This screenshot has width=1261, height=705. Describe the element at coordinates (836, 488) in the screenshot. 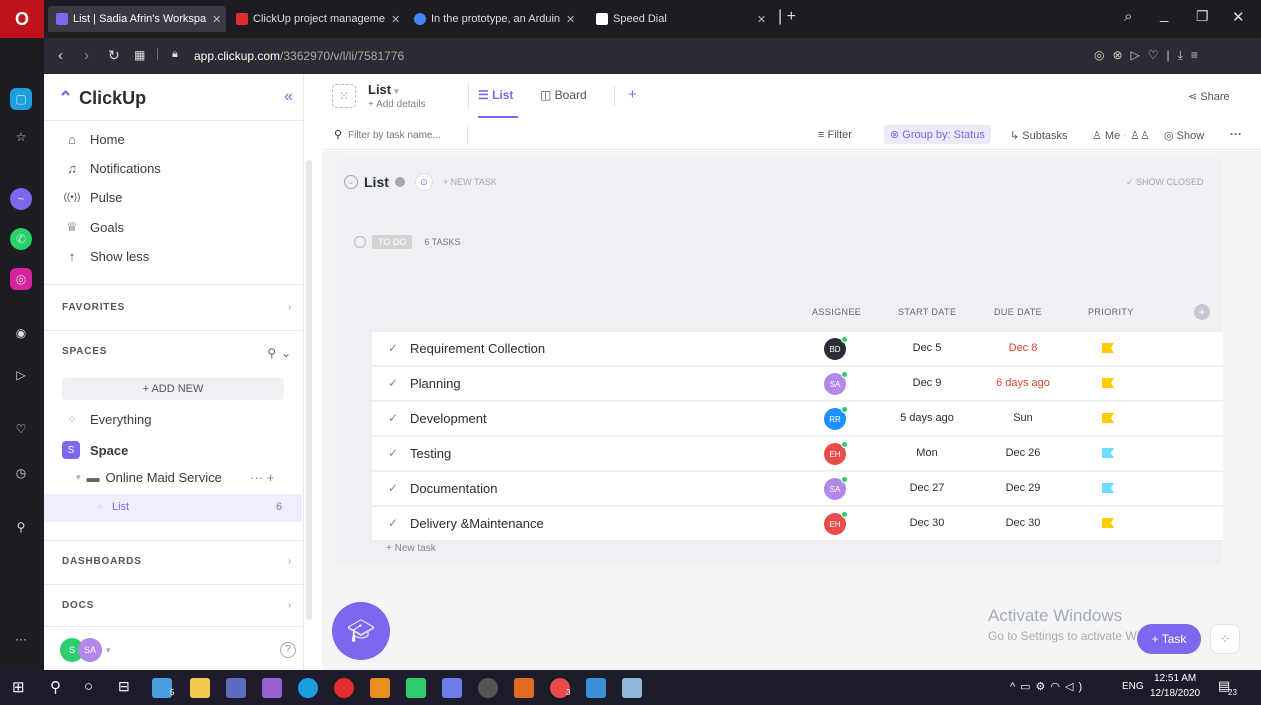

I see `assignee-avatar: SA` at that location.